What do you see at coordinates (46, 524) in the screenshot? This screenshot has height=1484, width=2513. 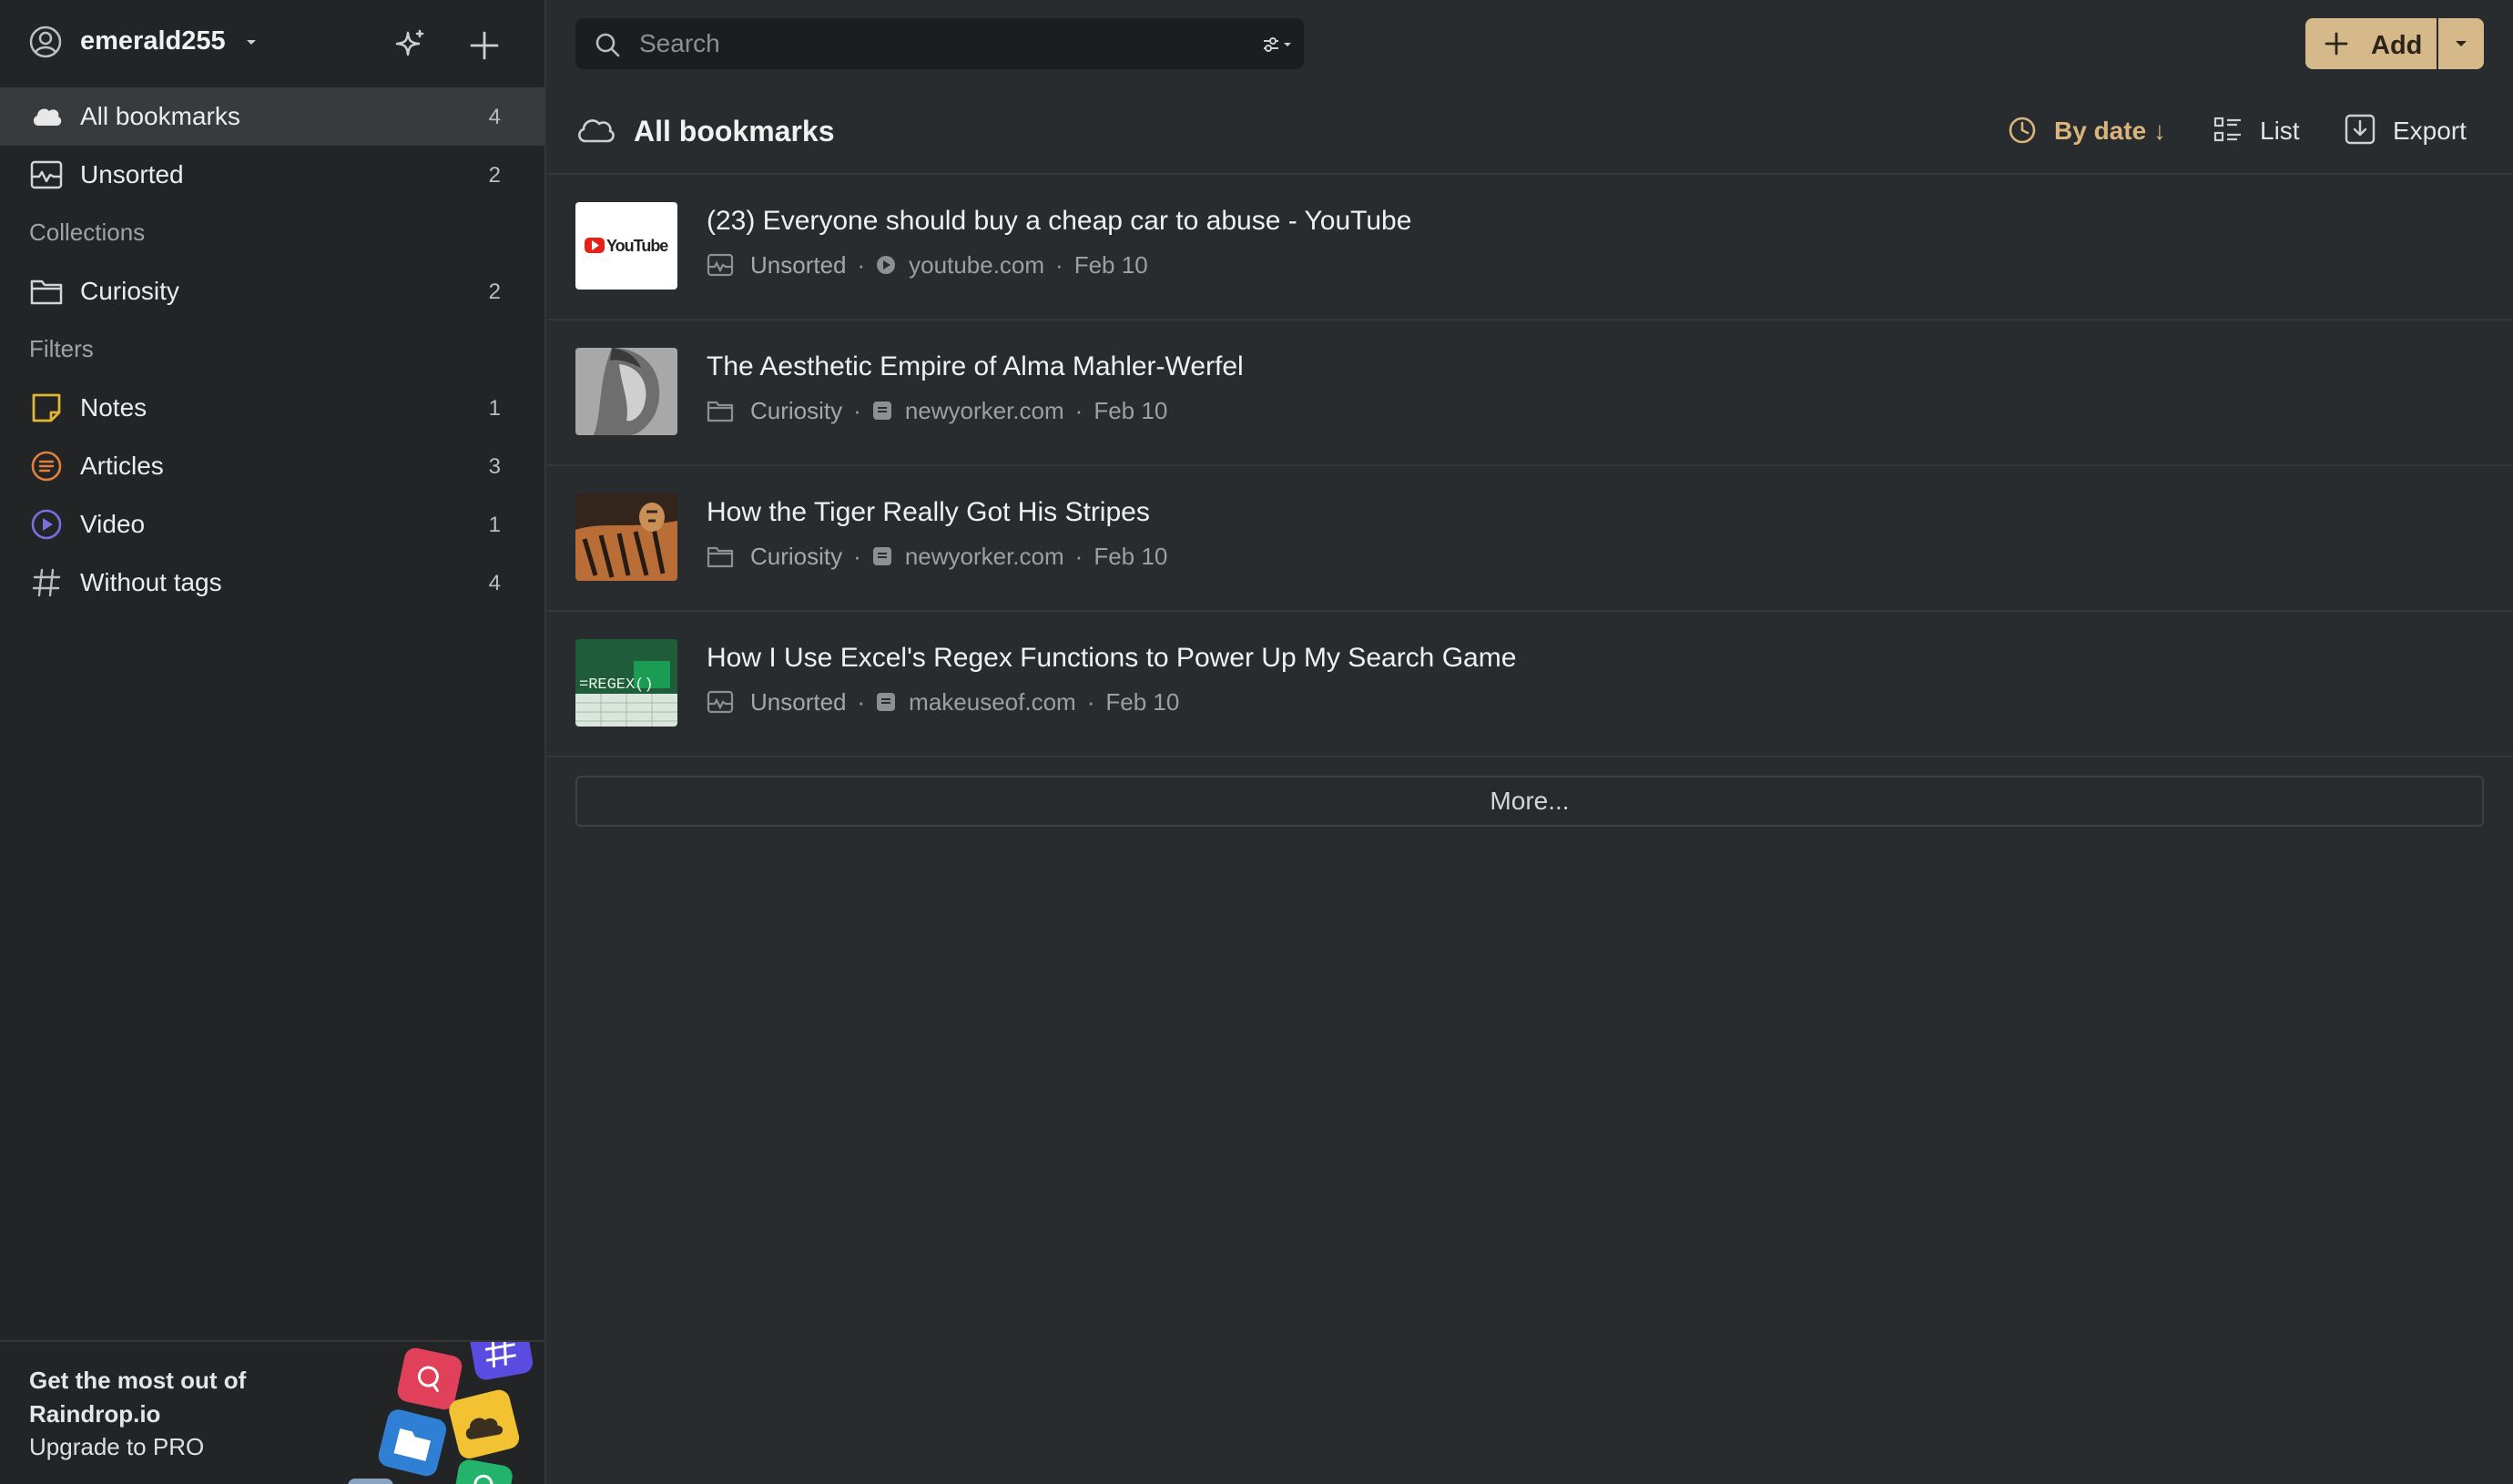 I see `play-icon` at bounding box center [46, 524].